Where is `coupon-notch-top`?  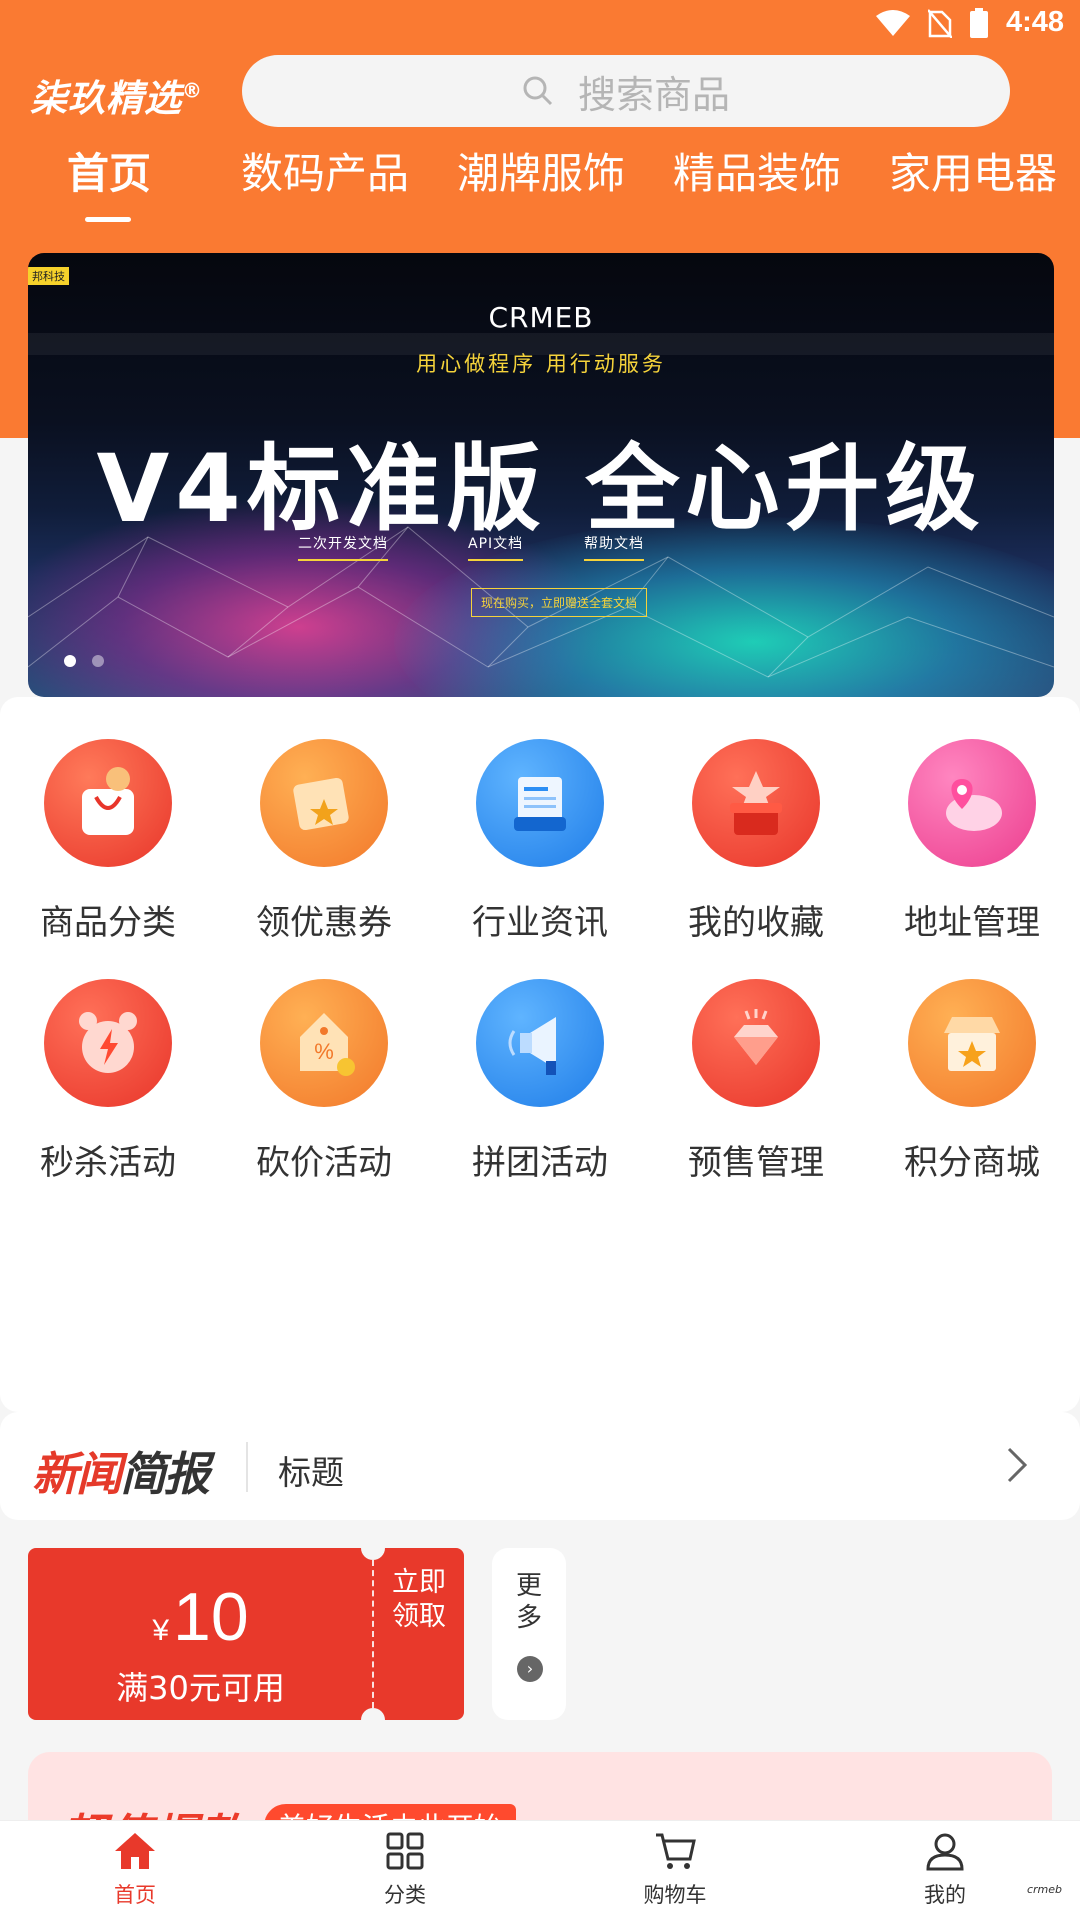 coupon-notch-top is located at coordinates (373, 1548).